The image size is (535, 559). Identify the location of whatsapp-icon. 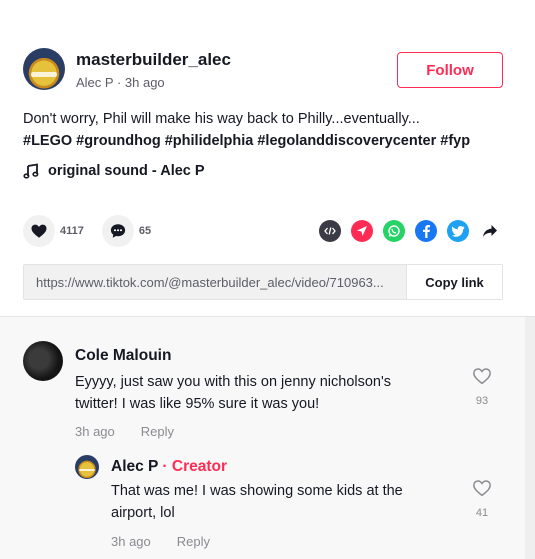
(394, 231).